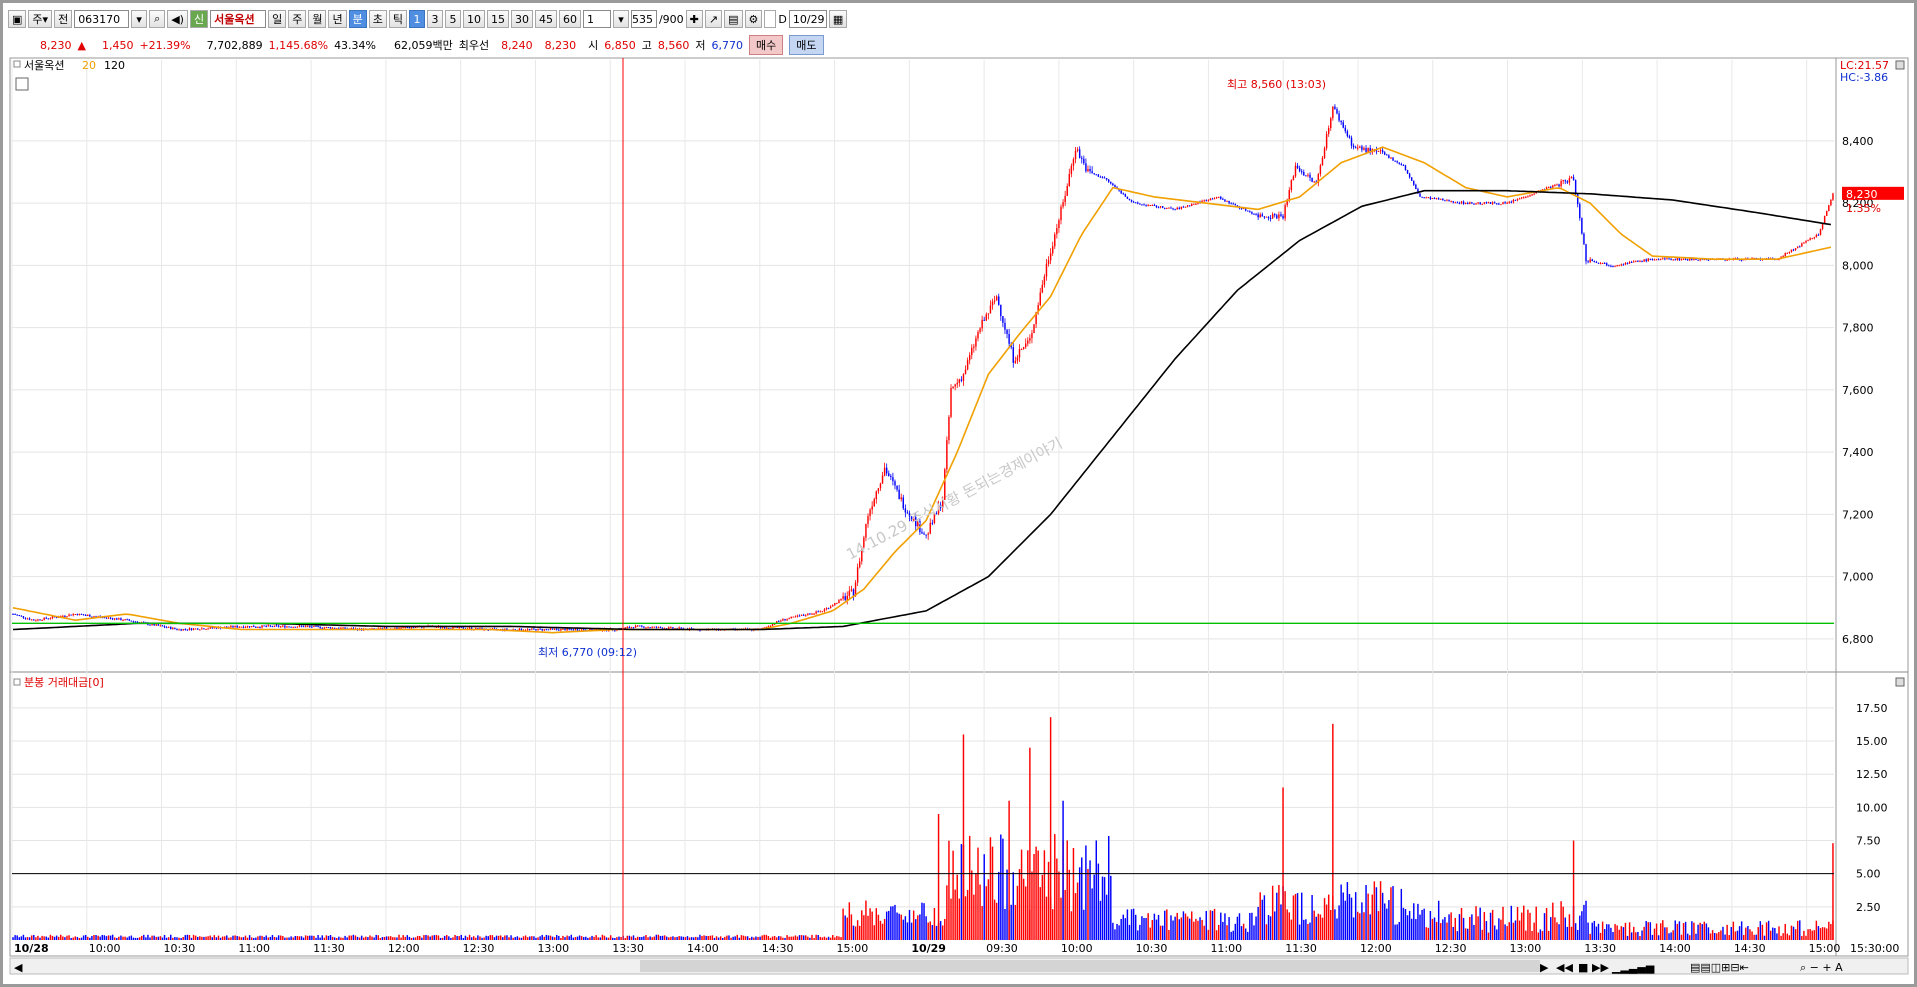 This screenshot has width=1917, height=987. Describe the element at coordinates (1900, 65) in the screenshot. I see `pane-close-icon` at that location.